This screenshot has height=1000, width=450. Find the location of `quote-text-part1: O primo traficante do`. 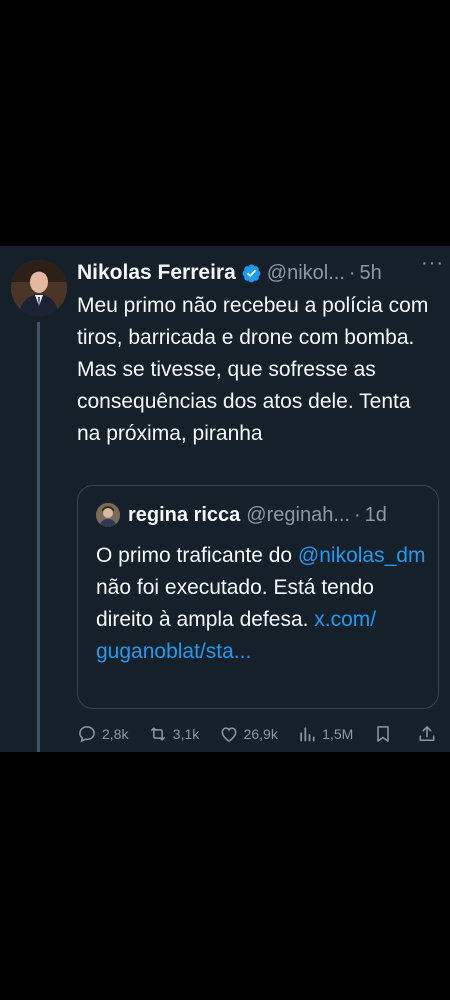

quote-text-part1: O primo traficante do is located at coordinates (197, 555).